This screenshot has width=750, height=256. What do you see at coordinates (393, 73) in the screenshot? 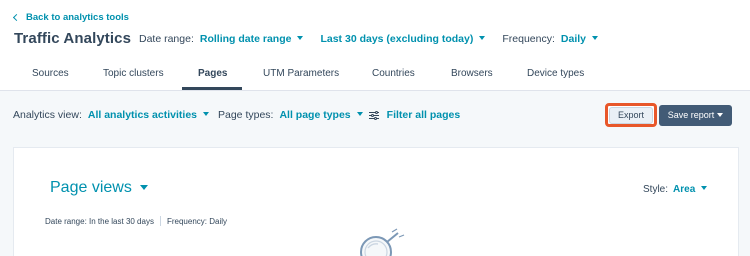
I see `tab-countries: Countries` at bounding box center [393, 73].